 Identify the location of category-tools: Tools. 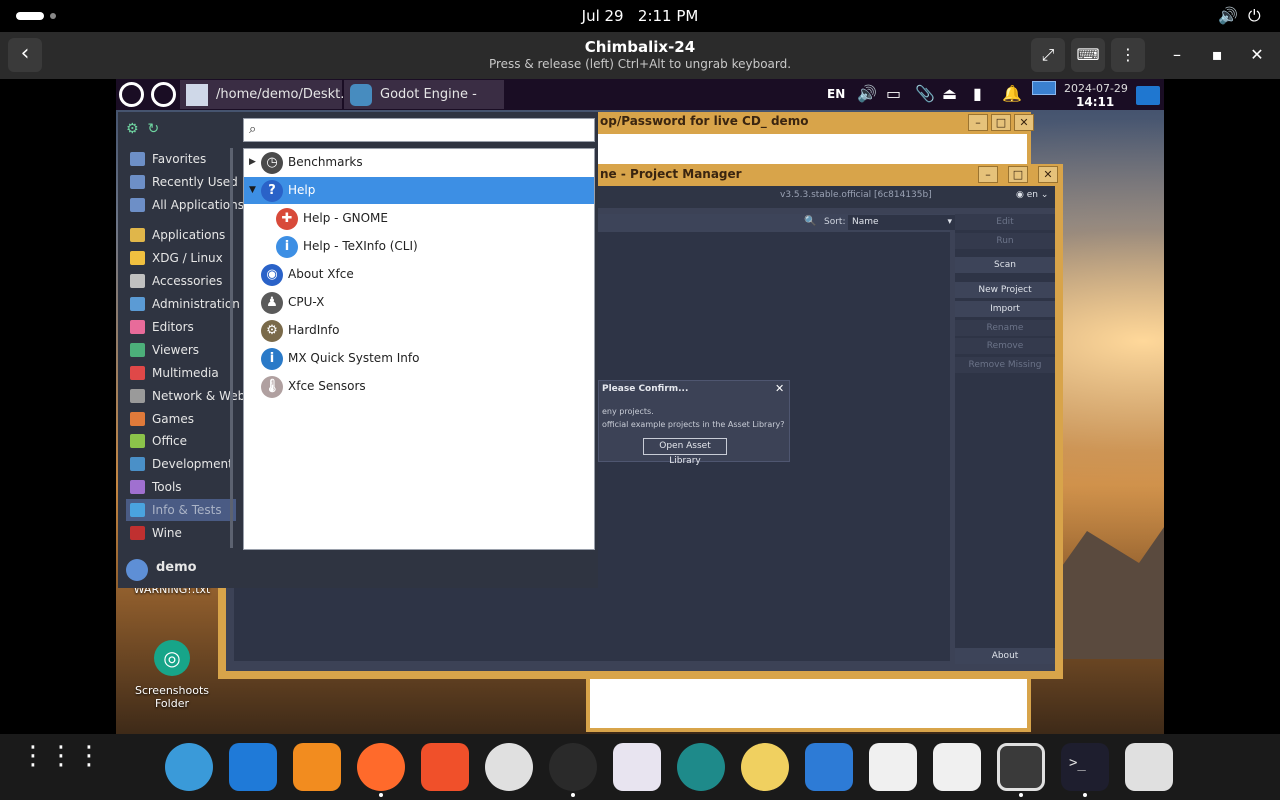
(181, 487).